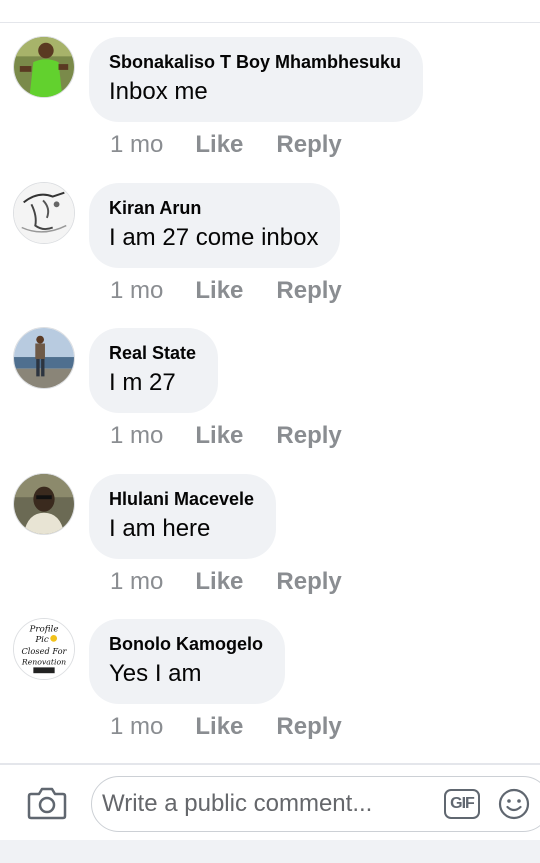  What do you see at coordinates (255, 62) in the screenshot?
I see `comment-author: Sbonakaliso T Boy Mhambhesuku` at bounding box center [255, 62].